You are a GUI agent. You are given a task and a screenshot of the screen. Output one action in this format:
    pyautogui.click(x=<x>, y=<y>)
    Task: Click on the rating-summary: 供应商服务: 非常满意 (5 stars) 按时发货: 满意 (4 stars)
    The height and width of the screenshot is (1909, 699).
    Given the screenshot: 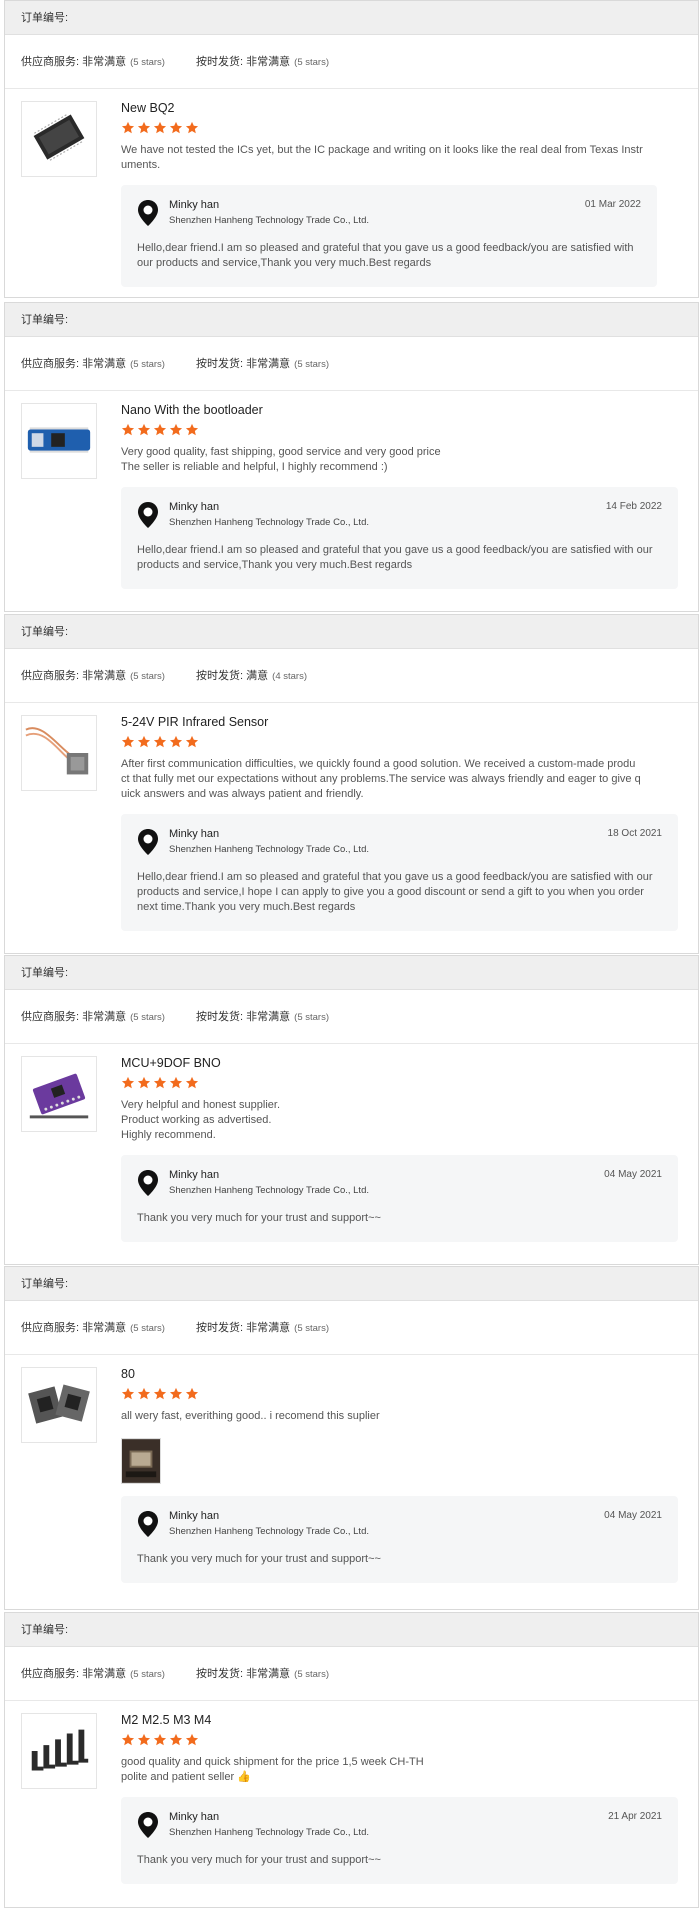 What is the action you would take?
    pyautogui.click(x=351, y=676)
    